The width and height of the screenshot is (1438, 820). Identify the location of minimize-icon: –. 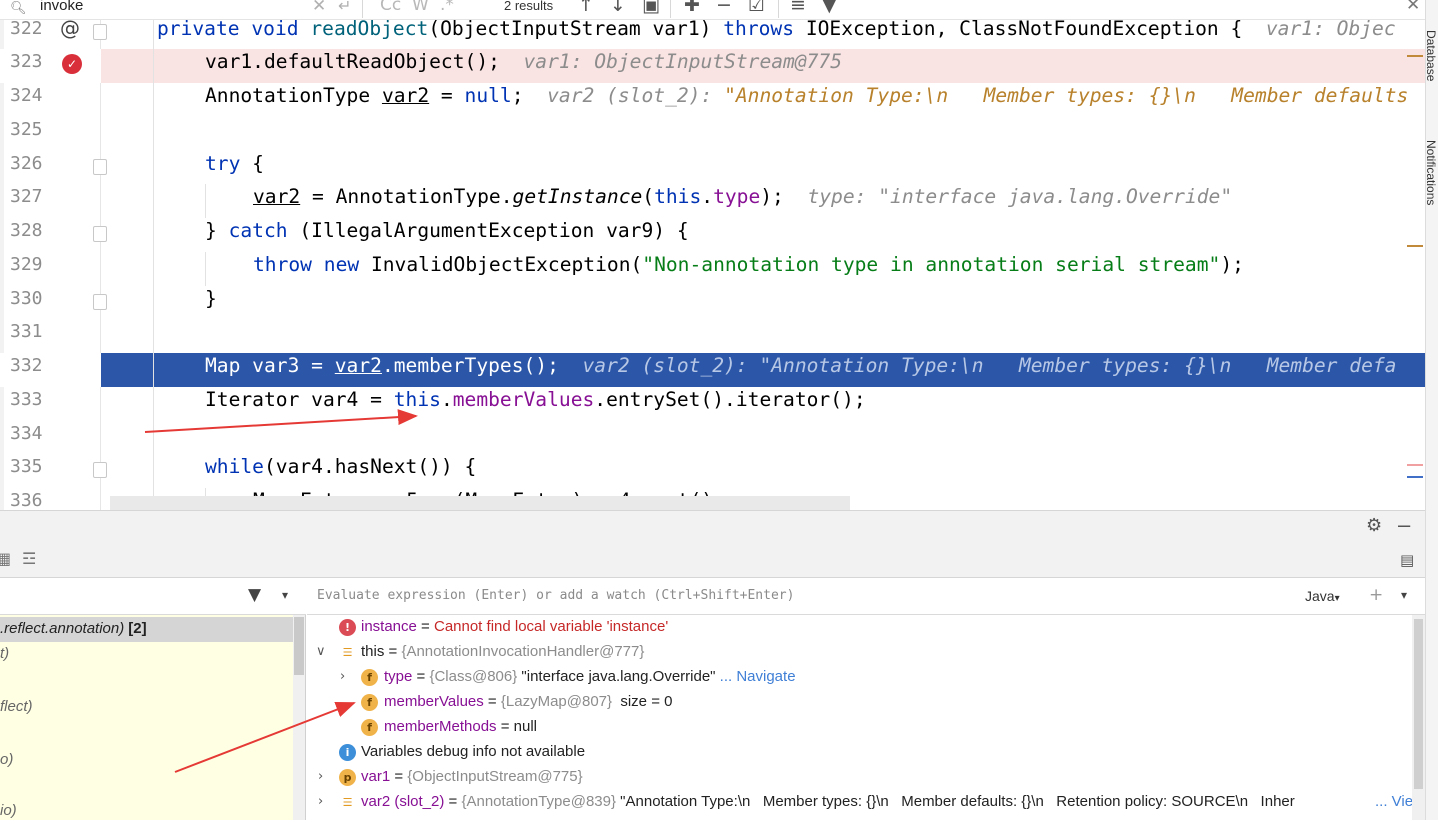
(1404, 525).